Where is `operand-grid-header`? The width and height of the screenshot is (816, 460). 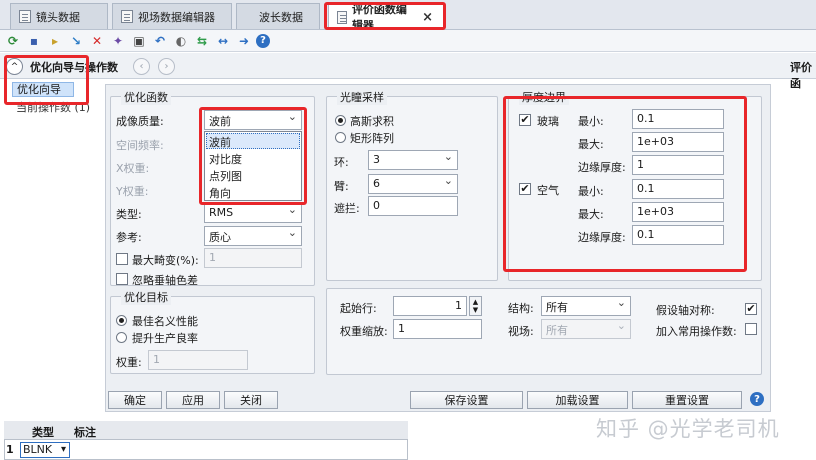
operand-grid-header is located at coordinates (206, 430).